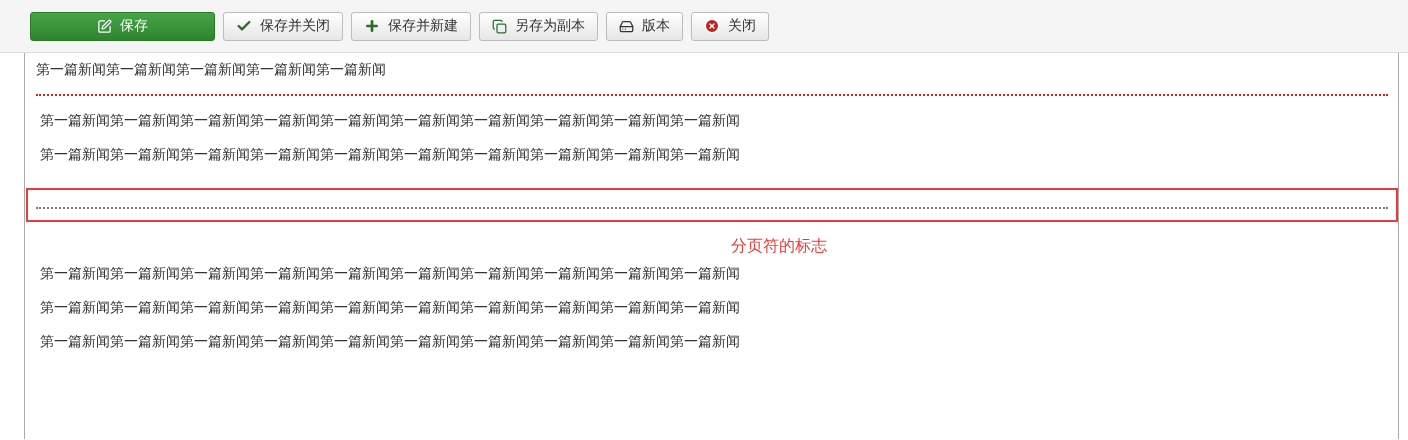  What do you see at coordinates (779, 246) in the screenshot?
I see `annotation-text: 分页符的标志` at bounding box center [779, 246].